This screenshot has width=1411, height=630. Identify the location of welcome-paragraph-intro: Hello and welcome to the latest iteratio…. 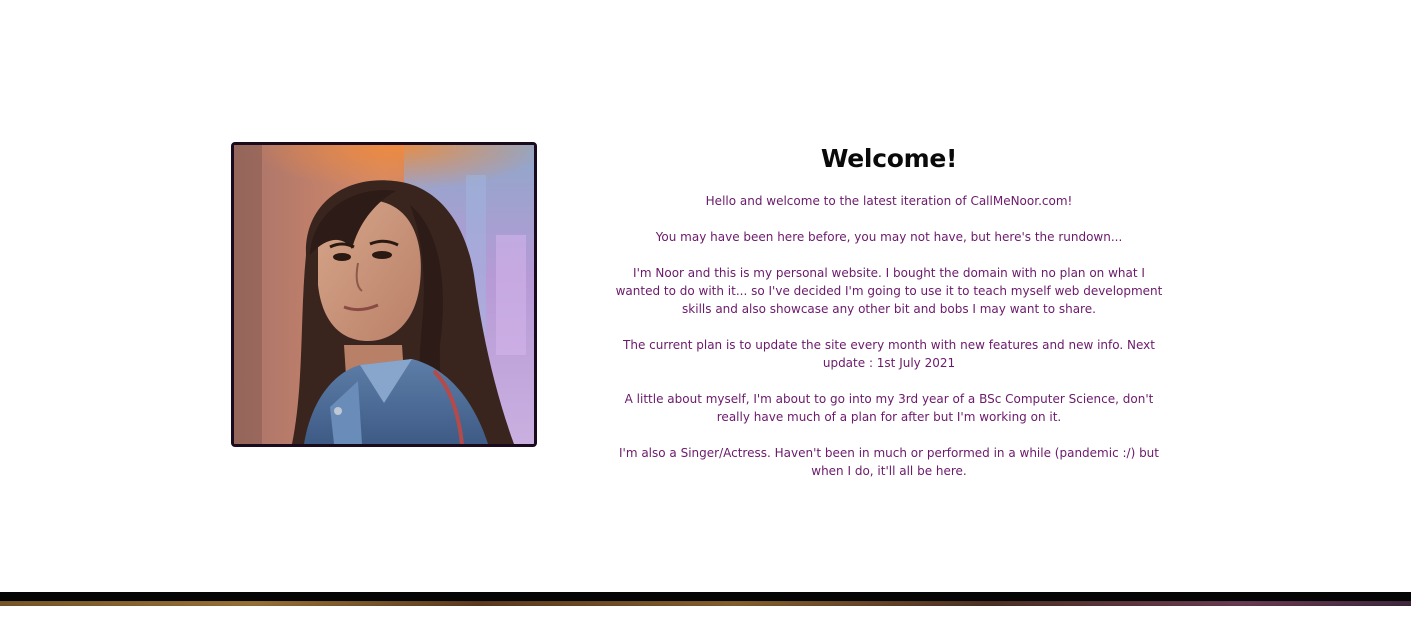
(889, 201).